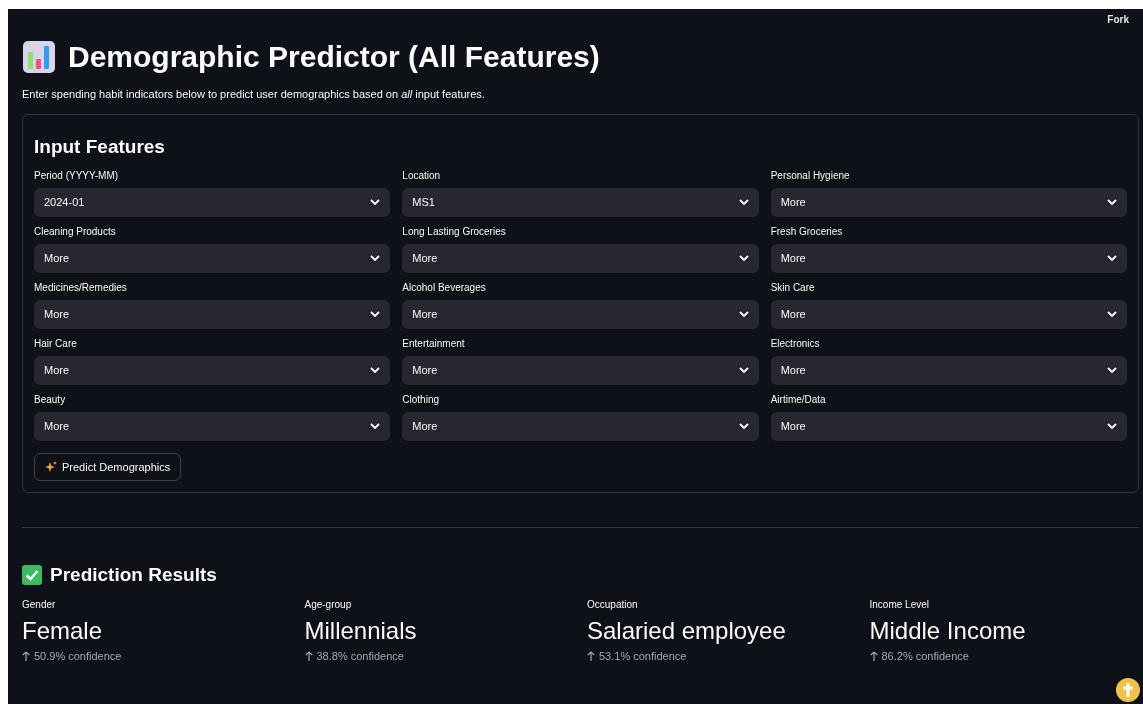 The height and width of the screenshot is (704, 1143). What do you see at coordinates (613, 604) in the screenshot?
I see `metric-label: Occupation` at bounding box center [613, 604].